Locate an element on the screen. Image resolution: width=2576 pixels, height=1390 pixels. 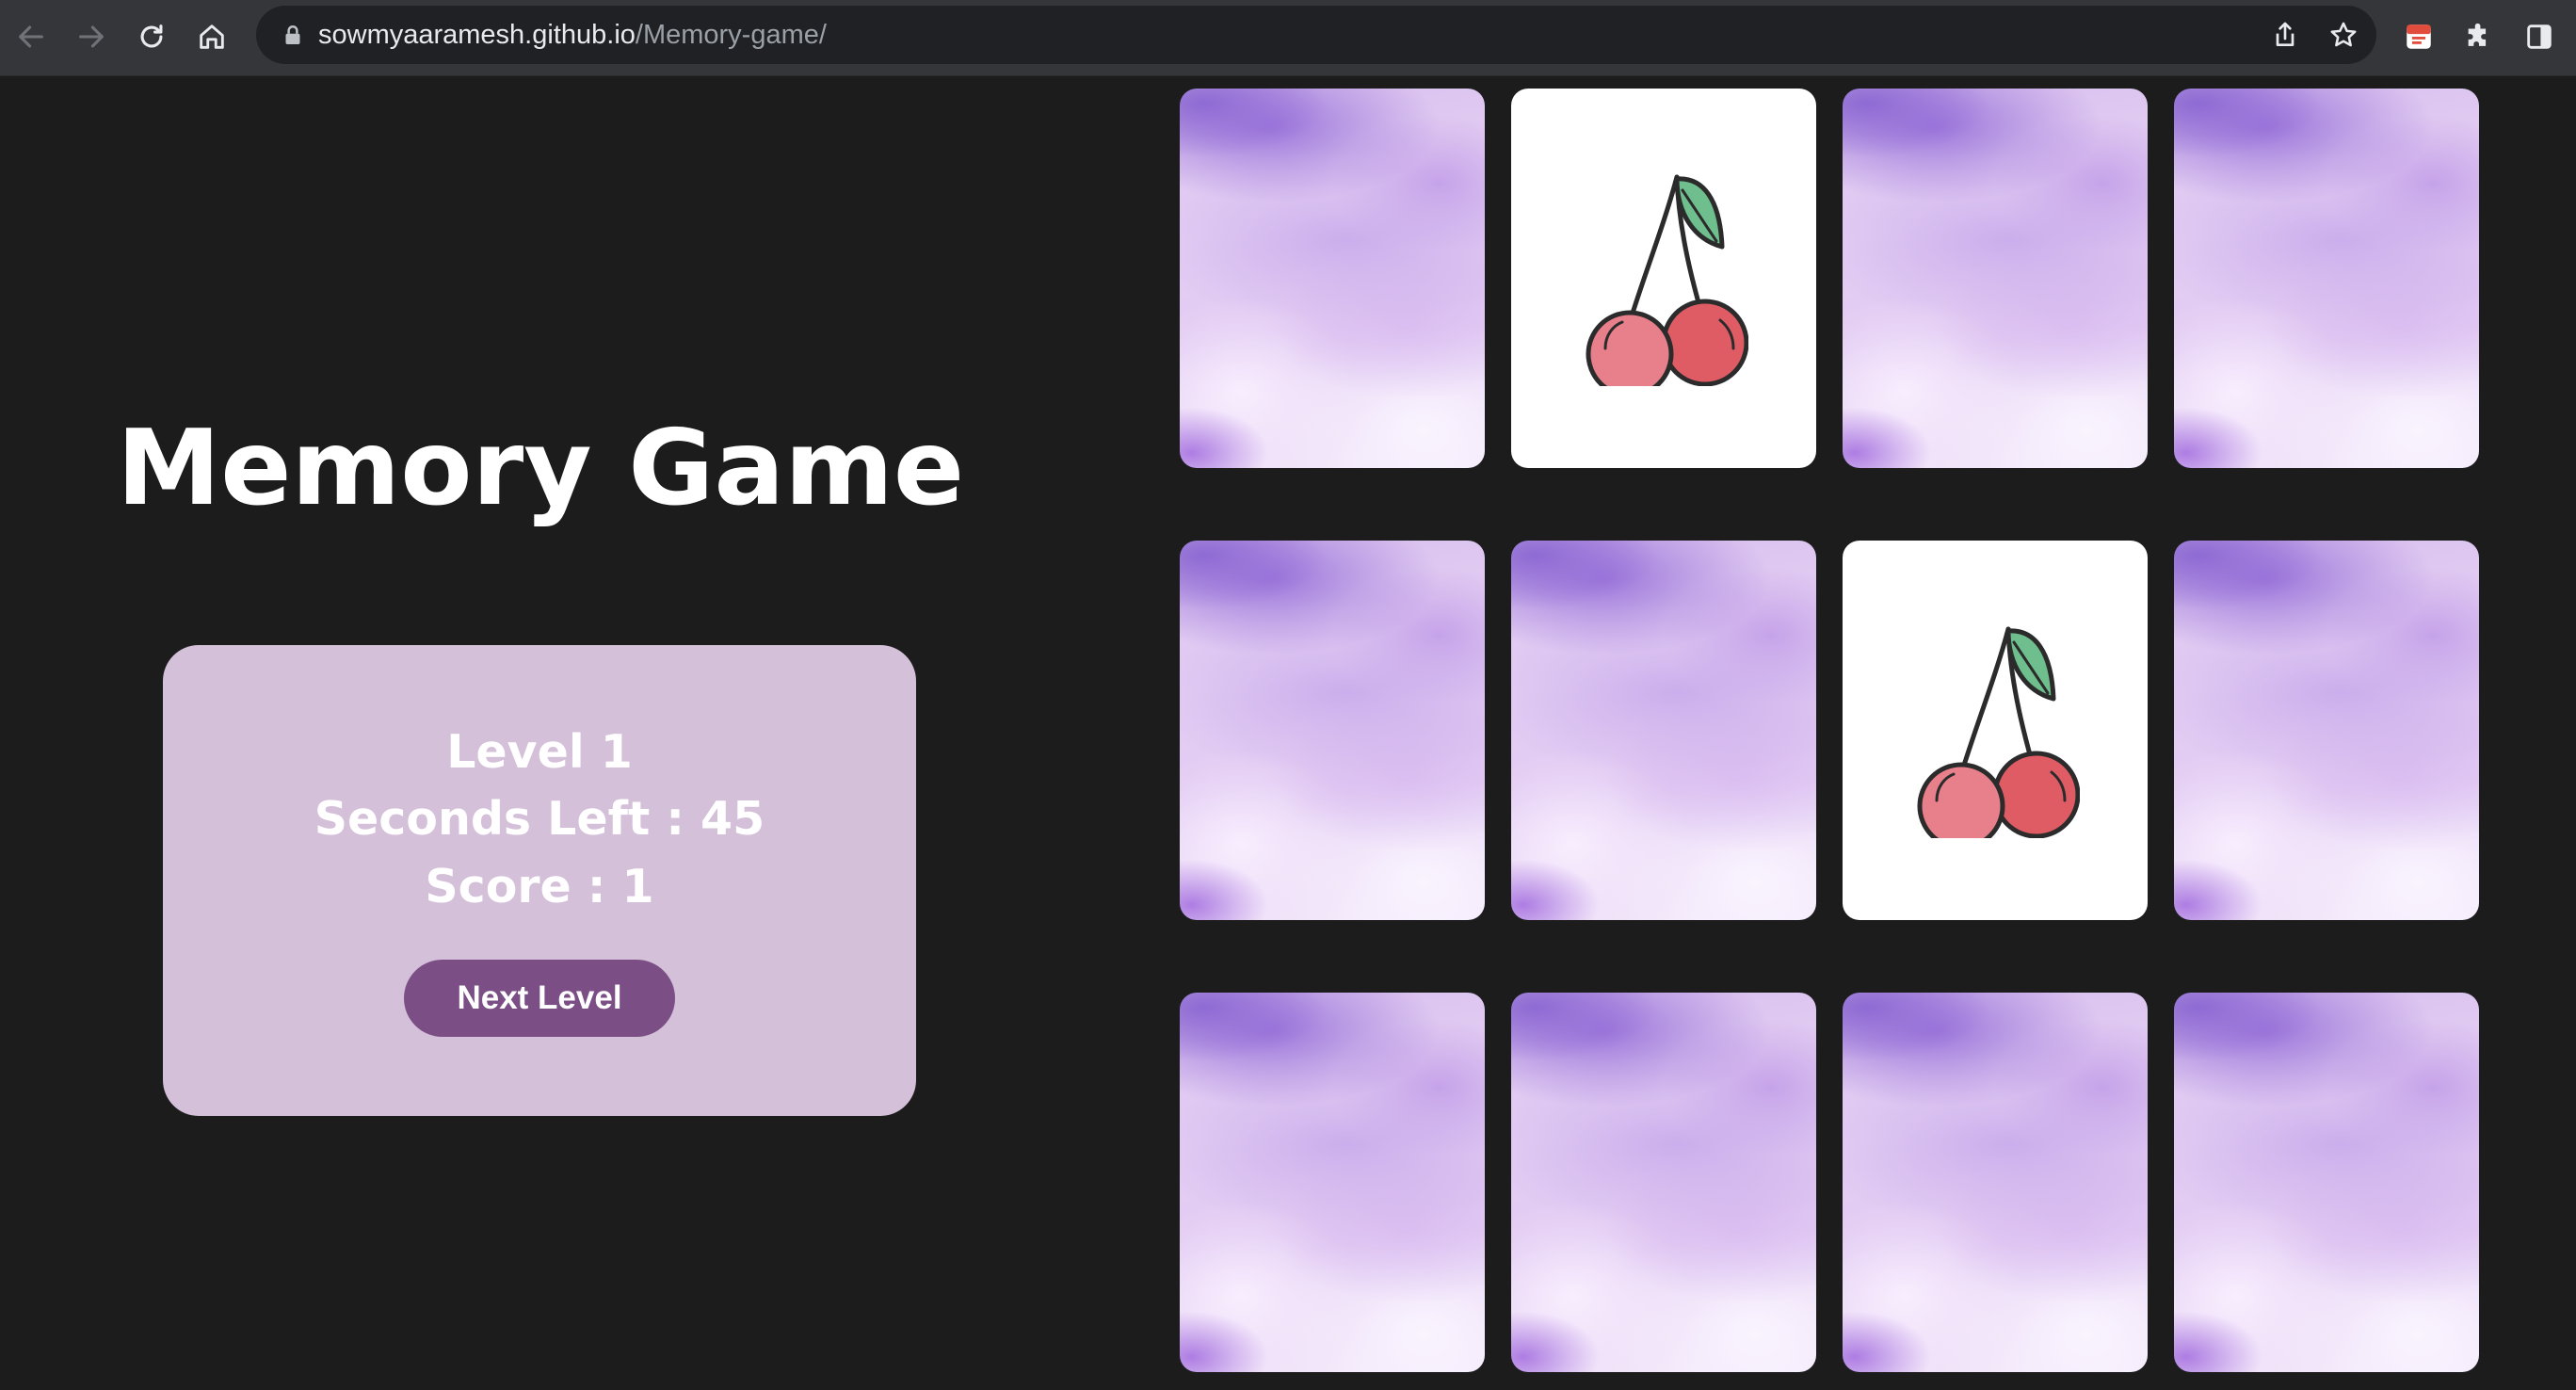
puzzle-icon is located at coordinates (2479, 36).